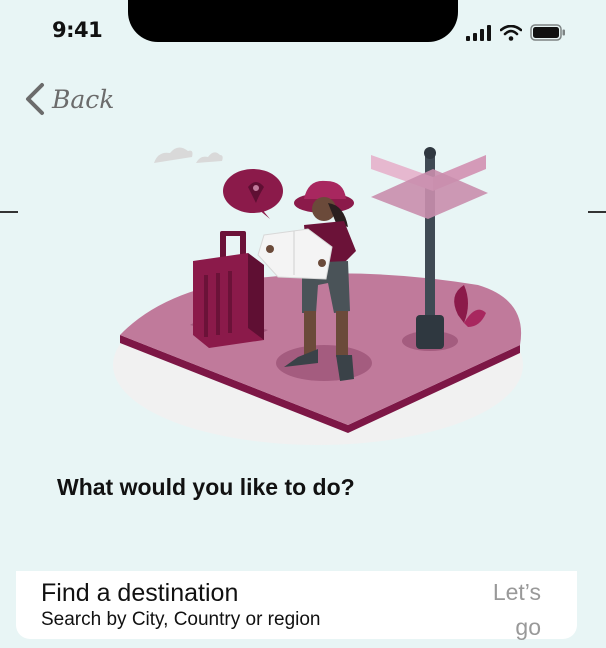 The image size is (606, 648). Describe the element at coordinates (206, 487) in the screenshot. I see `page-question: What would you like to do?` at that location.